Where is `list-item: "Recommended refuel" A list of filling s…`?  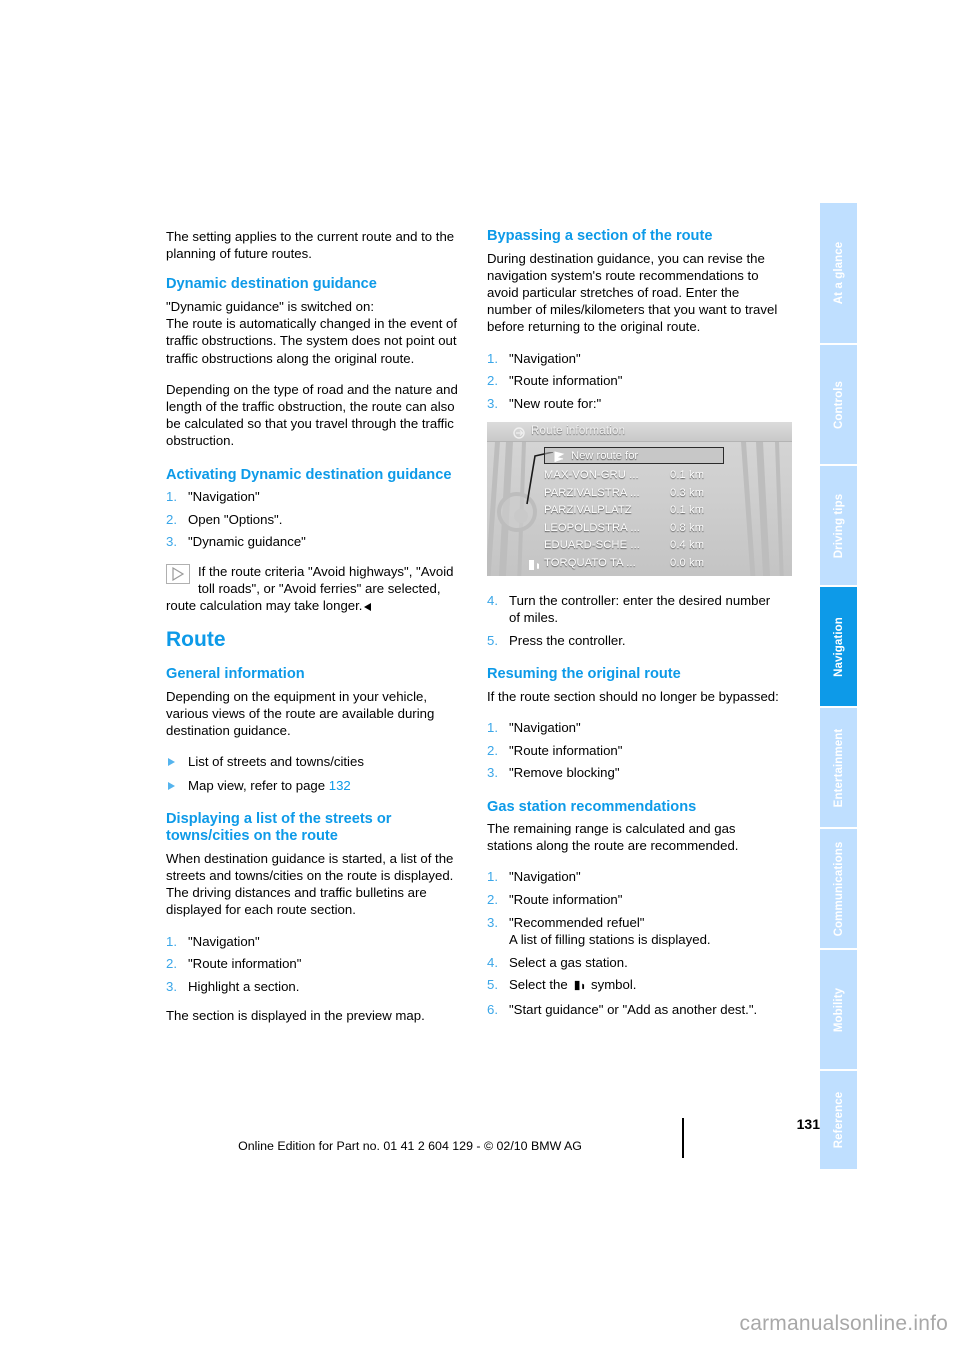
list-item: "Recommended refuel" A list of filling s… is located at coordinates (635, 931).